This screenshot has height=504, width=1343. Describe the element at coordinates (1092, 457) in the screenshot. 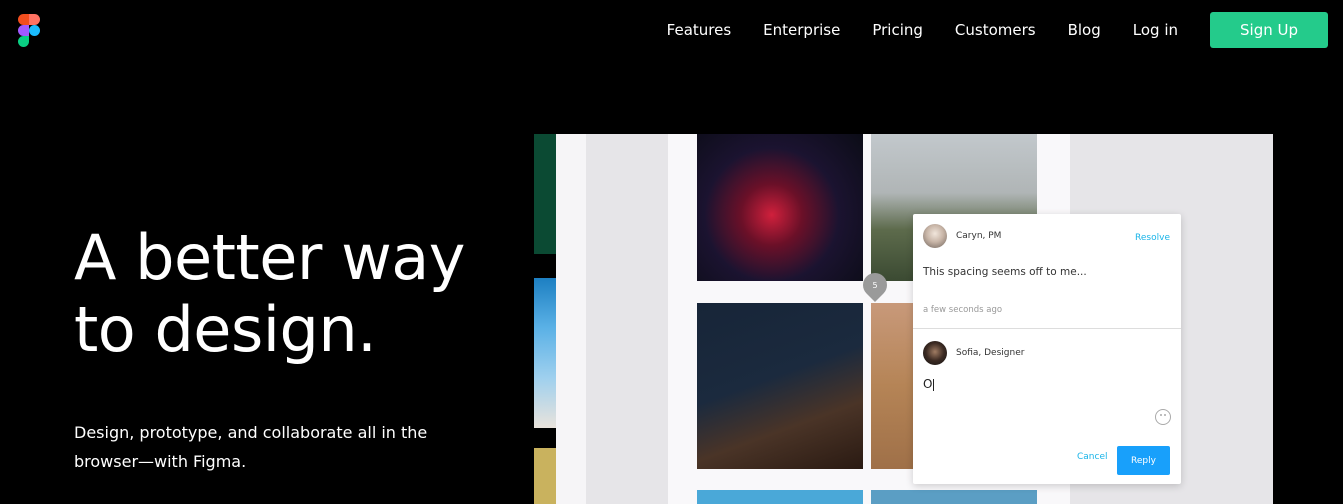

I see `cancel-button: Cancel` at that location.